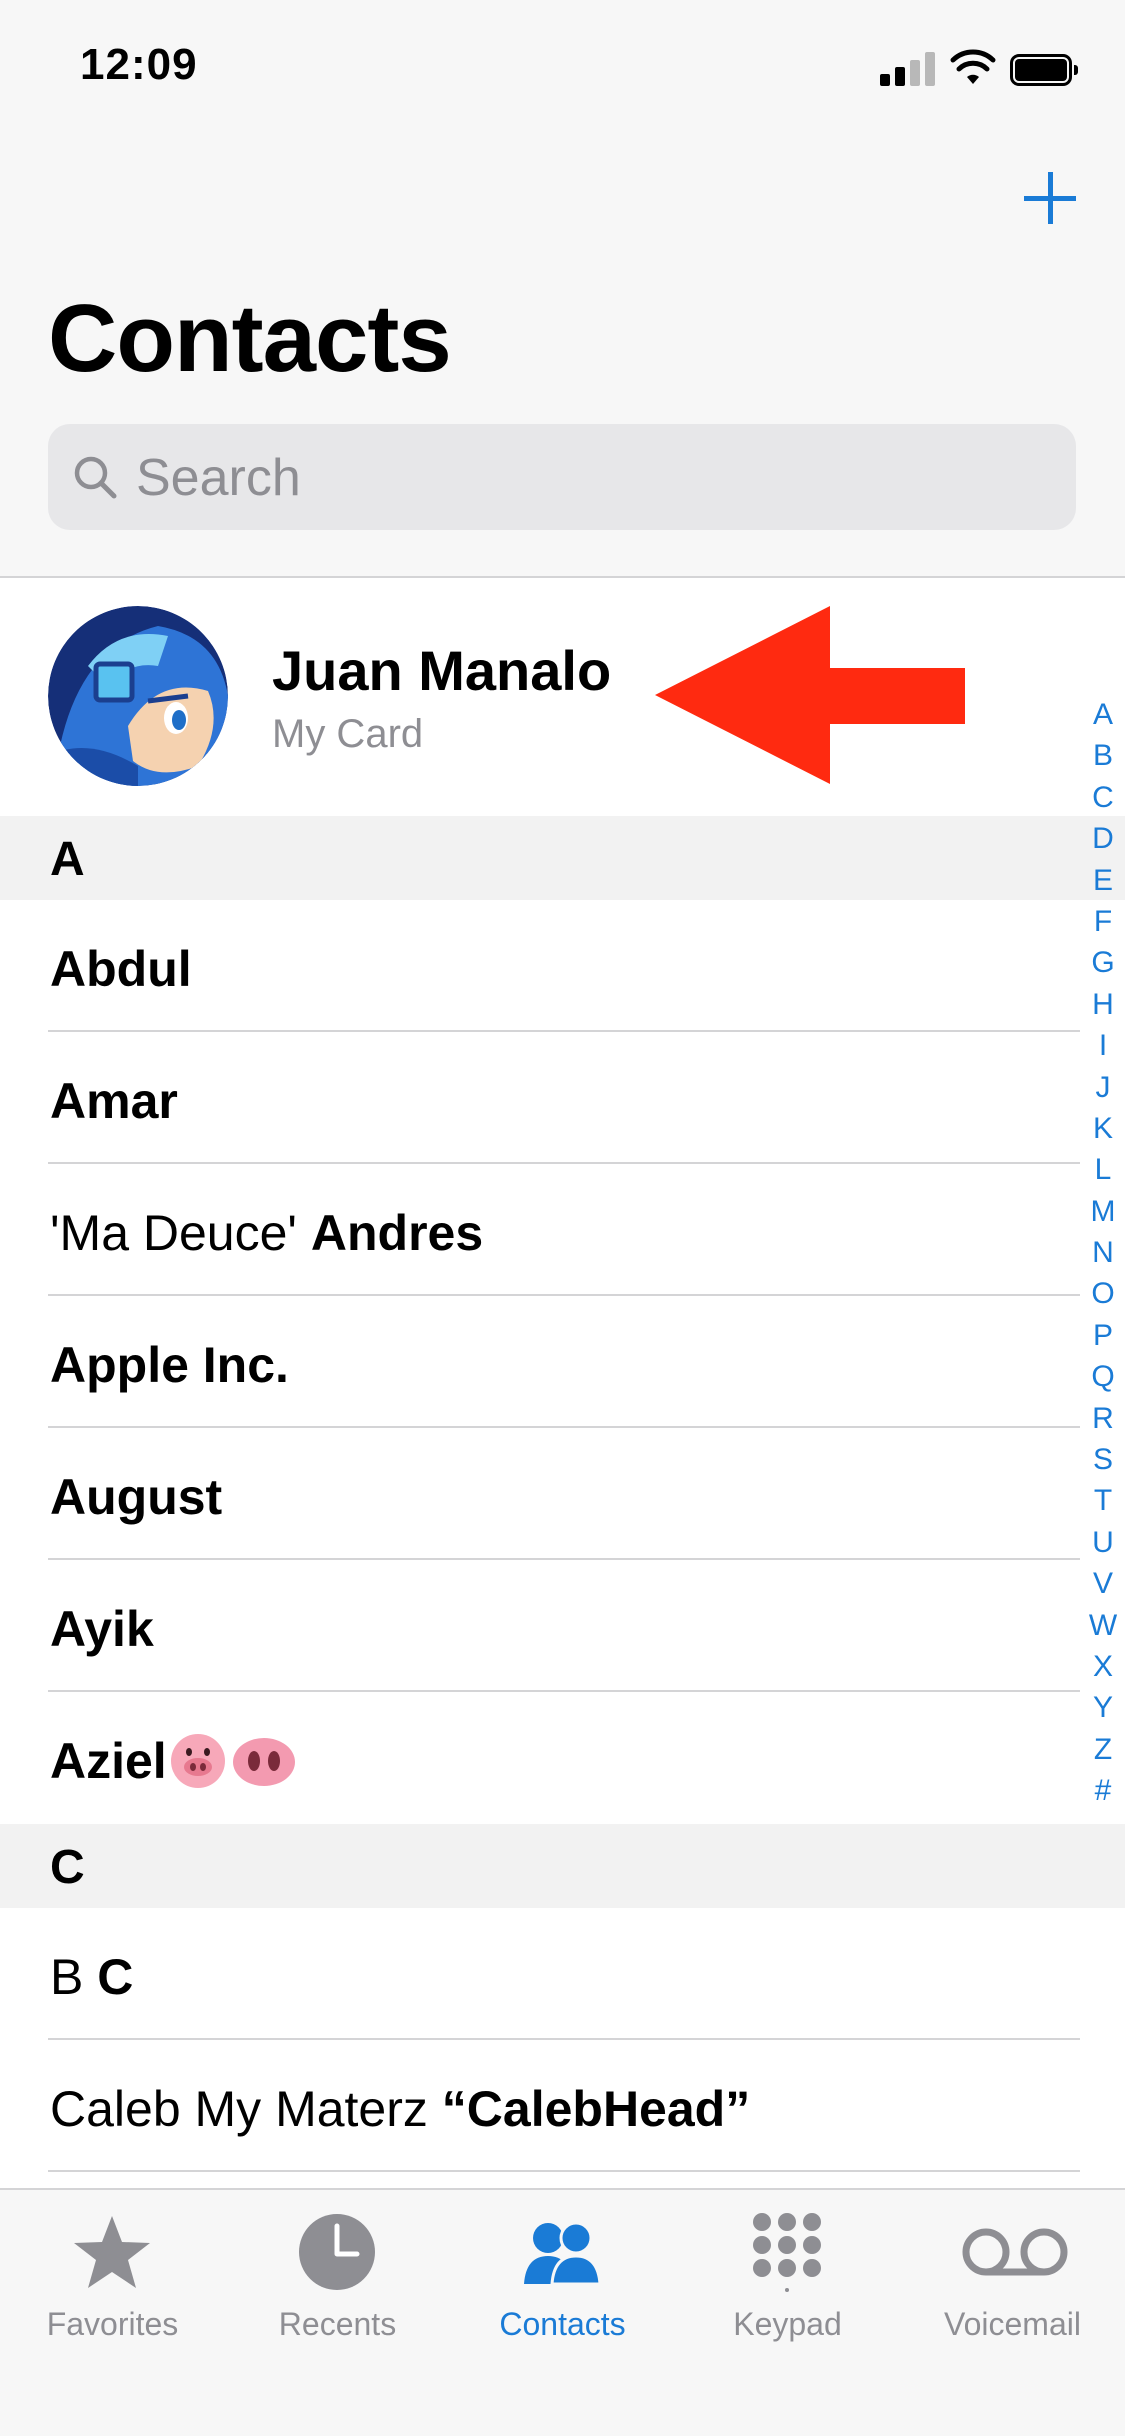 The image size is (1125, 2436). Describe the element at coordinates (787, 2324) in the screenshot. I see `tab-label: Keypad` at that location.